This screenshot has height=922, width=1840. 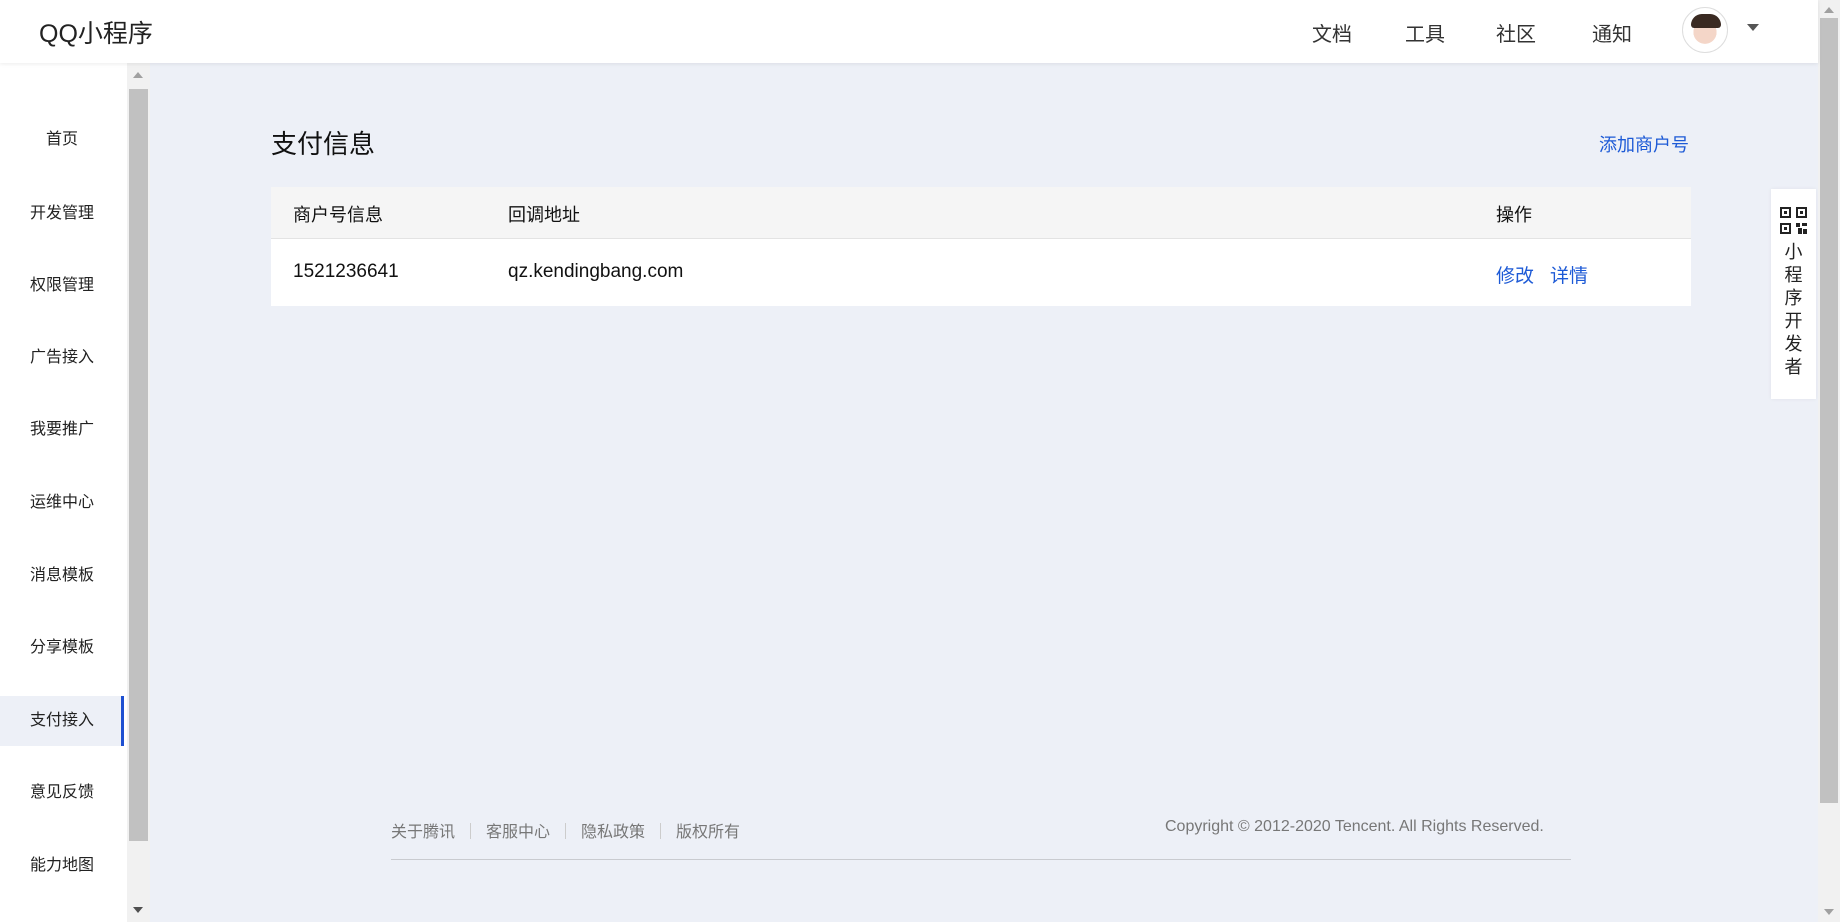 What do you see at coordinates (62, 793) in the screenshot?
I see `sidebar-item-feedback: 意见反馈` at bounding box center [62, 793].